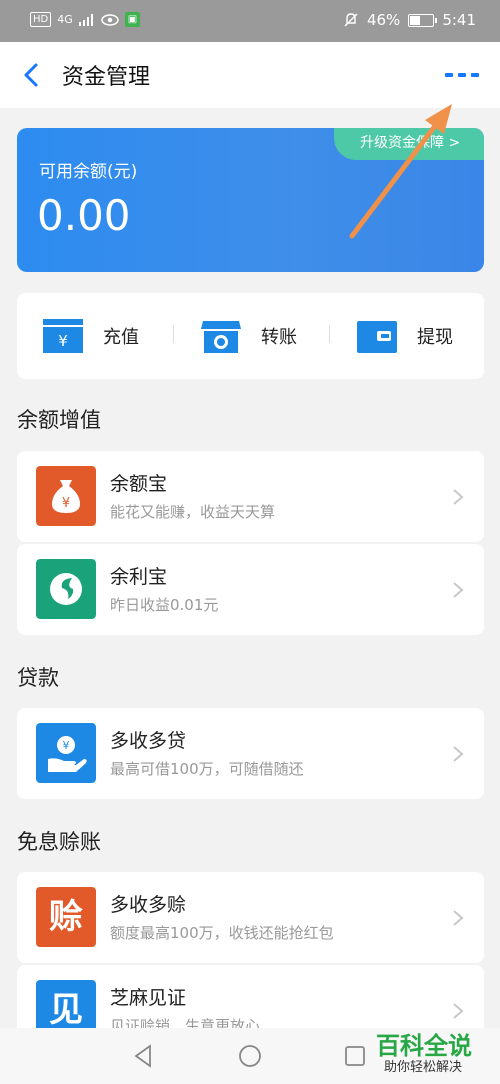 The image size is (500, 1084). What do you see at coordinates (423, 1067) in the screenshot?
I see `watermark-subtitle: 助你轻松解决` at bounding box center [423, 1067].